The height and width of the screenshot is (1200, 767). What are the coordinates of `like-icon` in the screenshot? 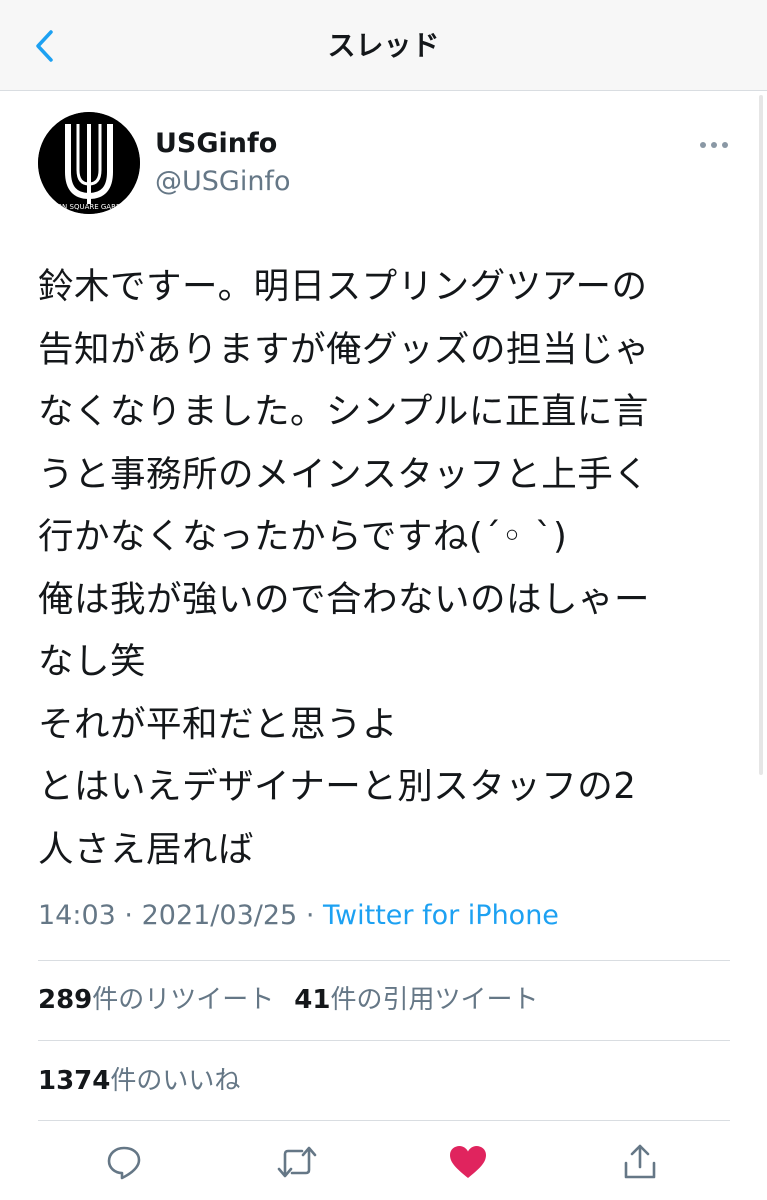 It's located at (468, 1162).